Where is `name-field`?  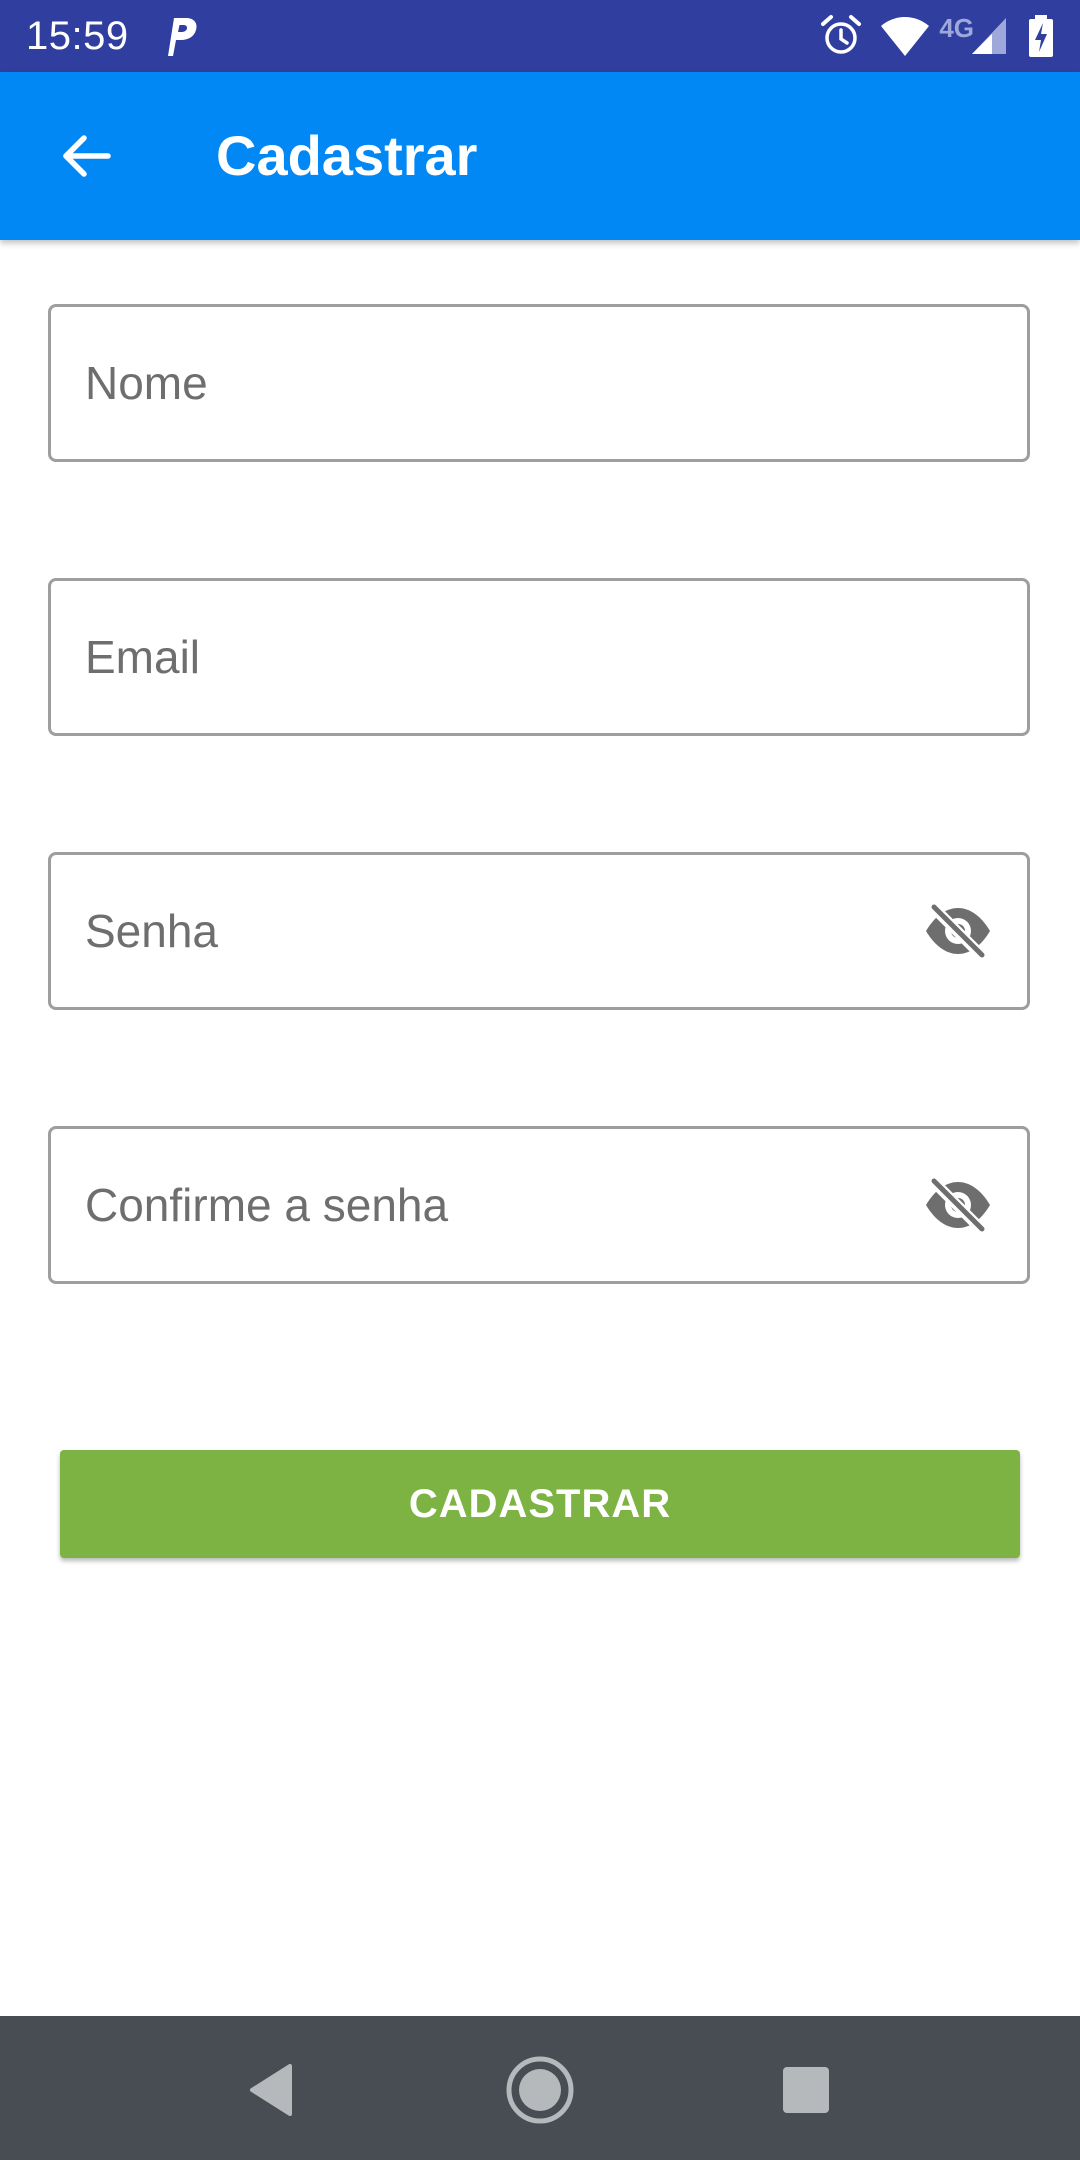
name-field is located at coordinates (539, 383).